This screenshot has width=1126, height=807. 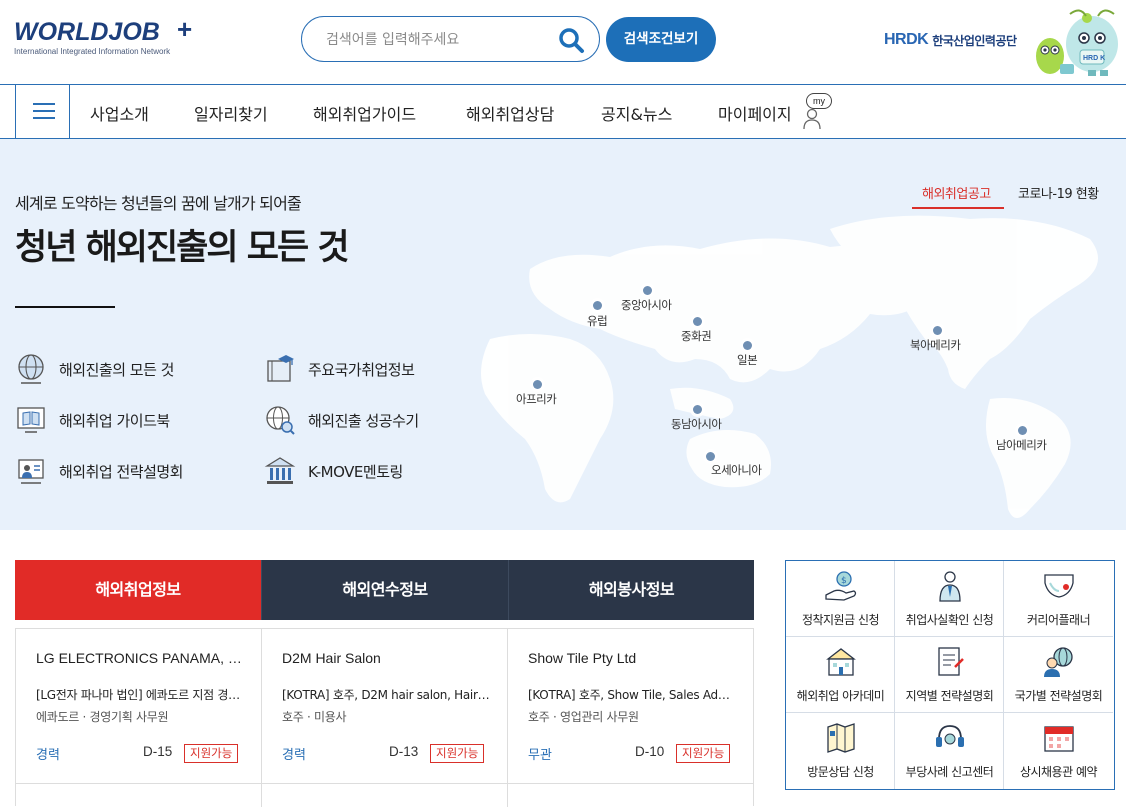 I want to click on nav-item-mypage: 마이페이지, so click(x=755, y=113).